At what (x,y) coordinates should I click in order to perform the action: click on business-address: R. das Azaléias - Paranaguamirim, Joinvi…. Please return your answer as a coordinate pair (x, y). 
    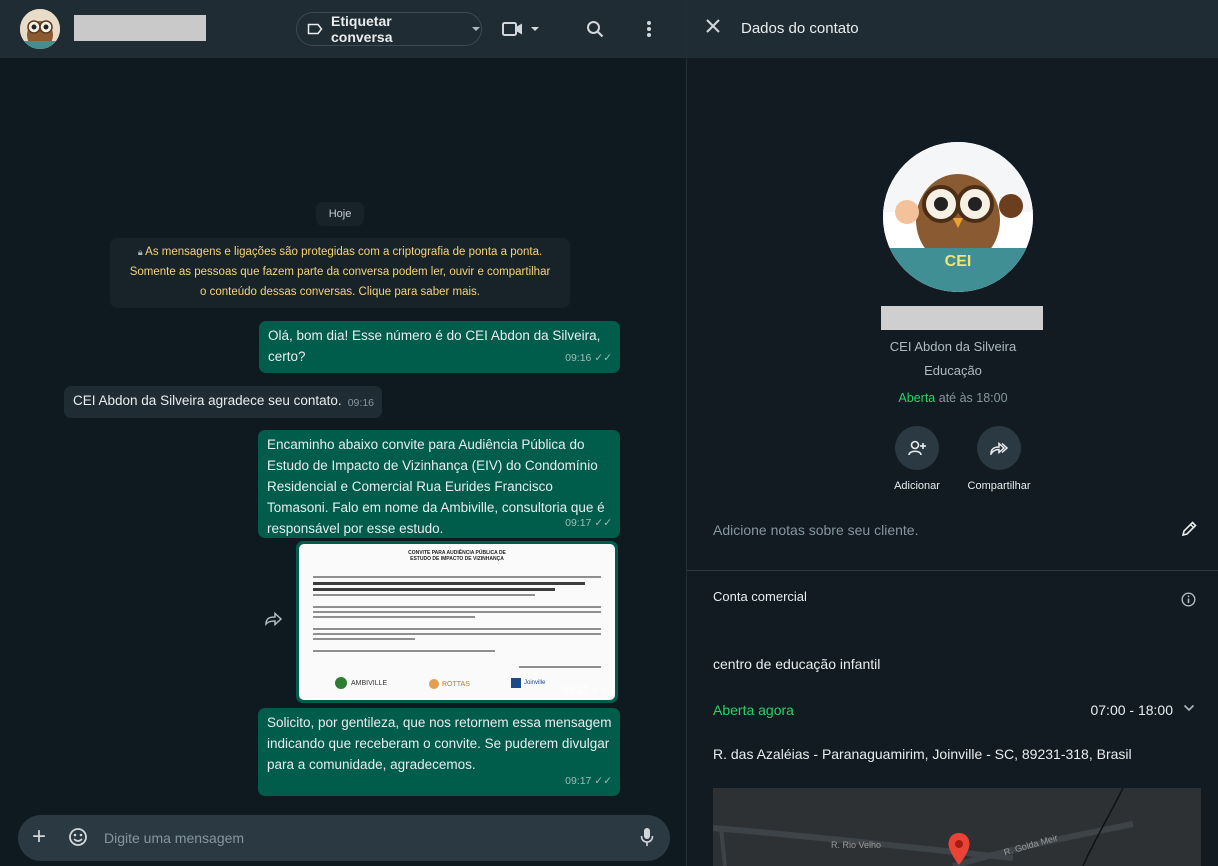
    Looking at the image, I should click on (922, 754).